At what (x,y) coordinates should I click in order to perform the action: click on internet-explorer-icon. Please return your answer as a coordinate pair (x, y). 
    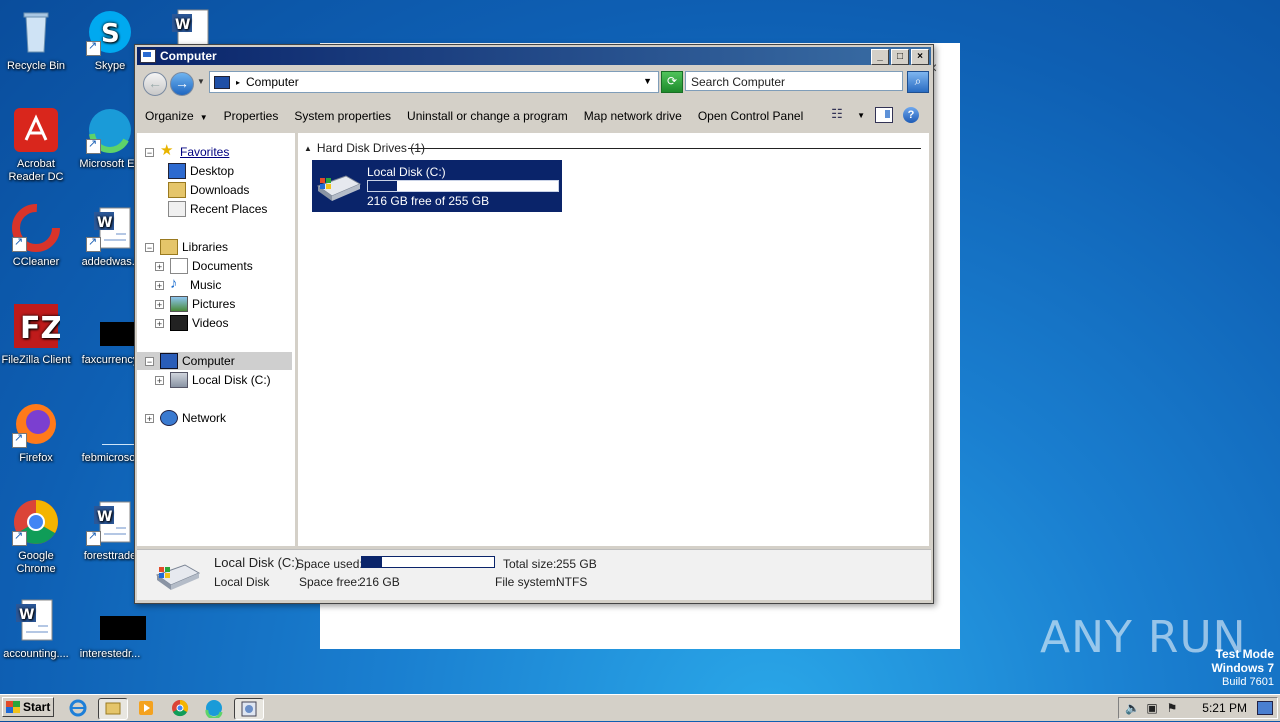
    Looking at the image, I should click on (78, 708).